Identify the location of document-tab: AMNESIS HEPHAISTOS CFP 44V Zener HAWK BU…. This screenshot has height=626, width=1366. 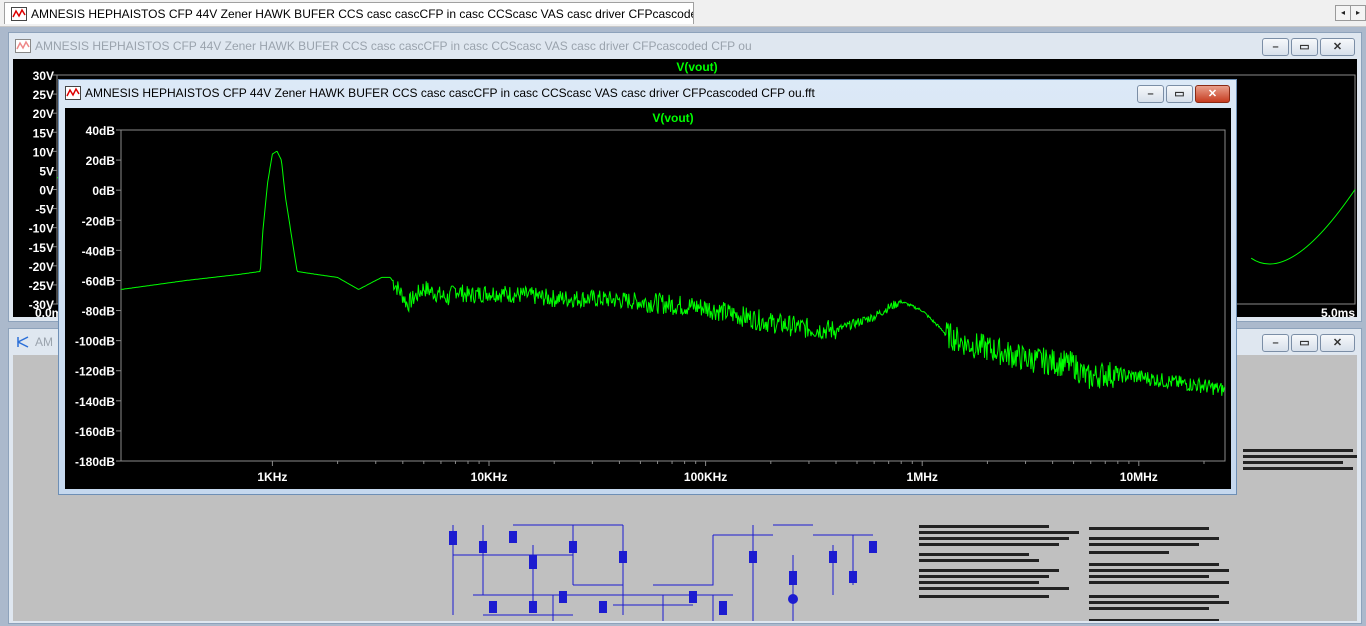
(349, 13).